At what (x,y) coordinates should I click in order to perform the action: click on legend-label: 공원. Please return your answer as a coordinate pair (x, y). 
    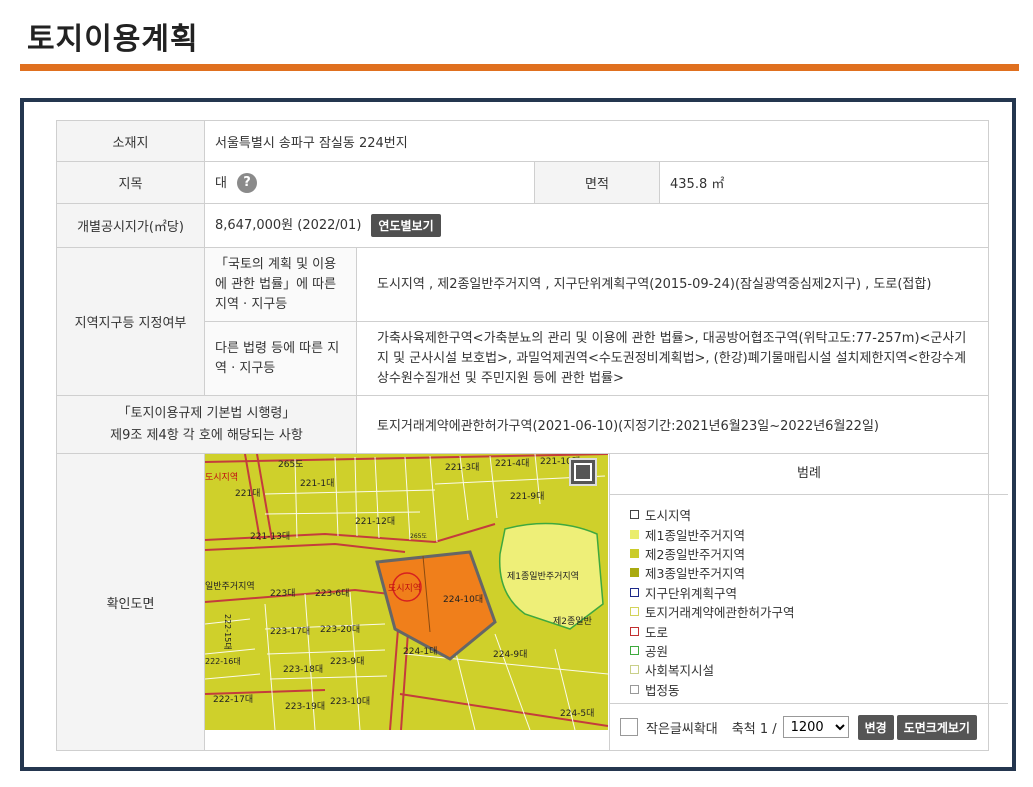
    Looking at the image, I should click on (657, 651).